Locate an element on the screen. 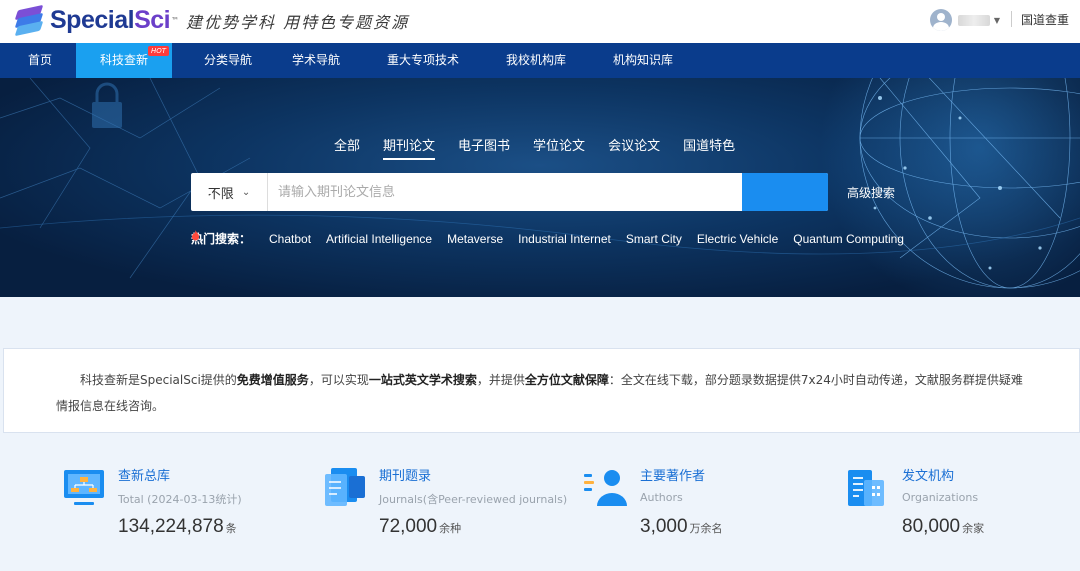  stat-total: 查新总库 Total (2024-03-13统计) 134,224,878 条 is located at coordinates (187, 502).